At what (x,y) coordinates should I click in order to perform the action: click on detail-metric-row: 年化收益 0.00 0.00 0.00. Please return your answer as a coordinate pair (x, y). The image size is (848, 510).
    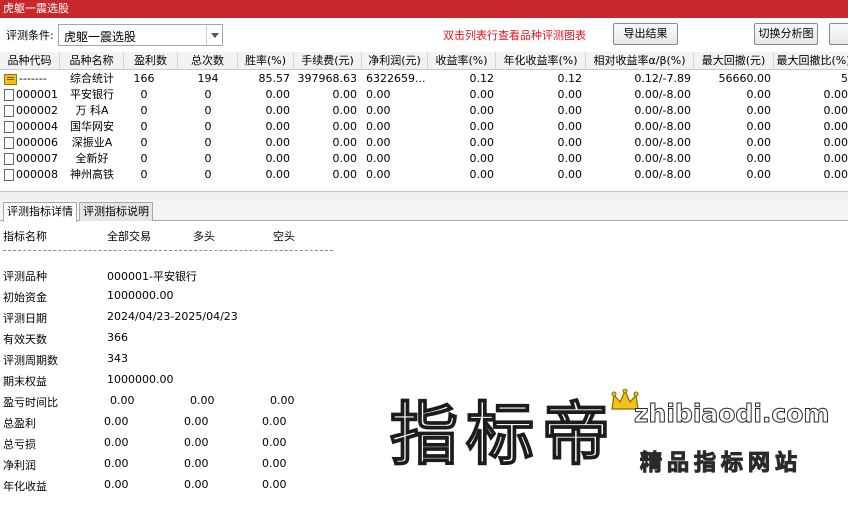
    Looking at the image, I should click on (210, 488).